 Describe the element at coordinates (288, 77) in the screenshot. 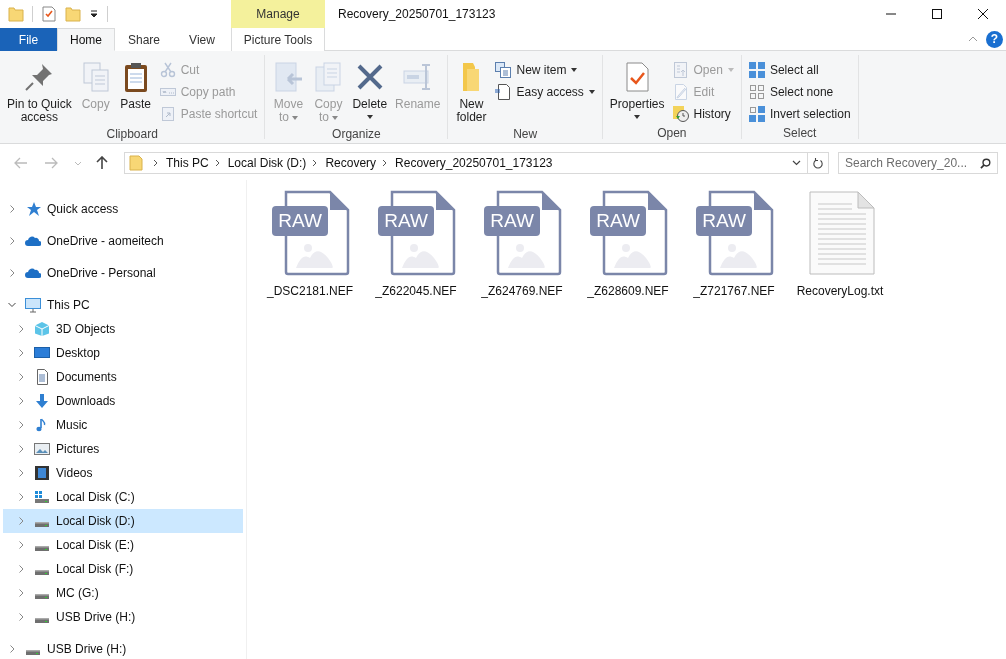

I see `move-icon` at that location.